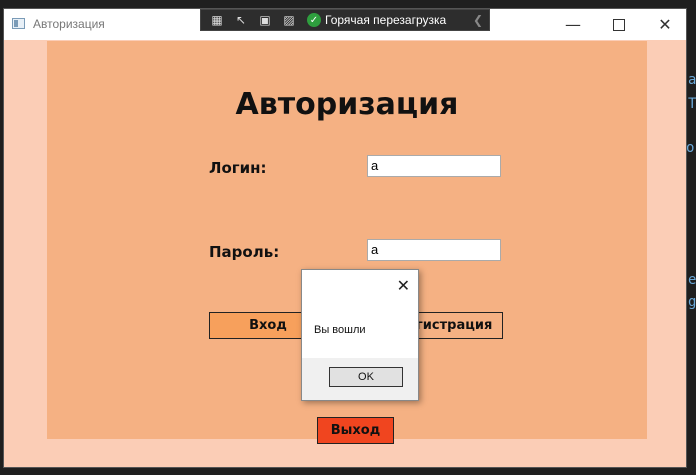 Image resolution: width=696 pixels, height=475 pixels. What do you see at coordinates (692, 302) in the screenshot?
I see `ide-fragment: g` at bounding box center [692, 302].